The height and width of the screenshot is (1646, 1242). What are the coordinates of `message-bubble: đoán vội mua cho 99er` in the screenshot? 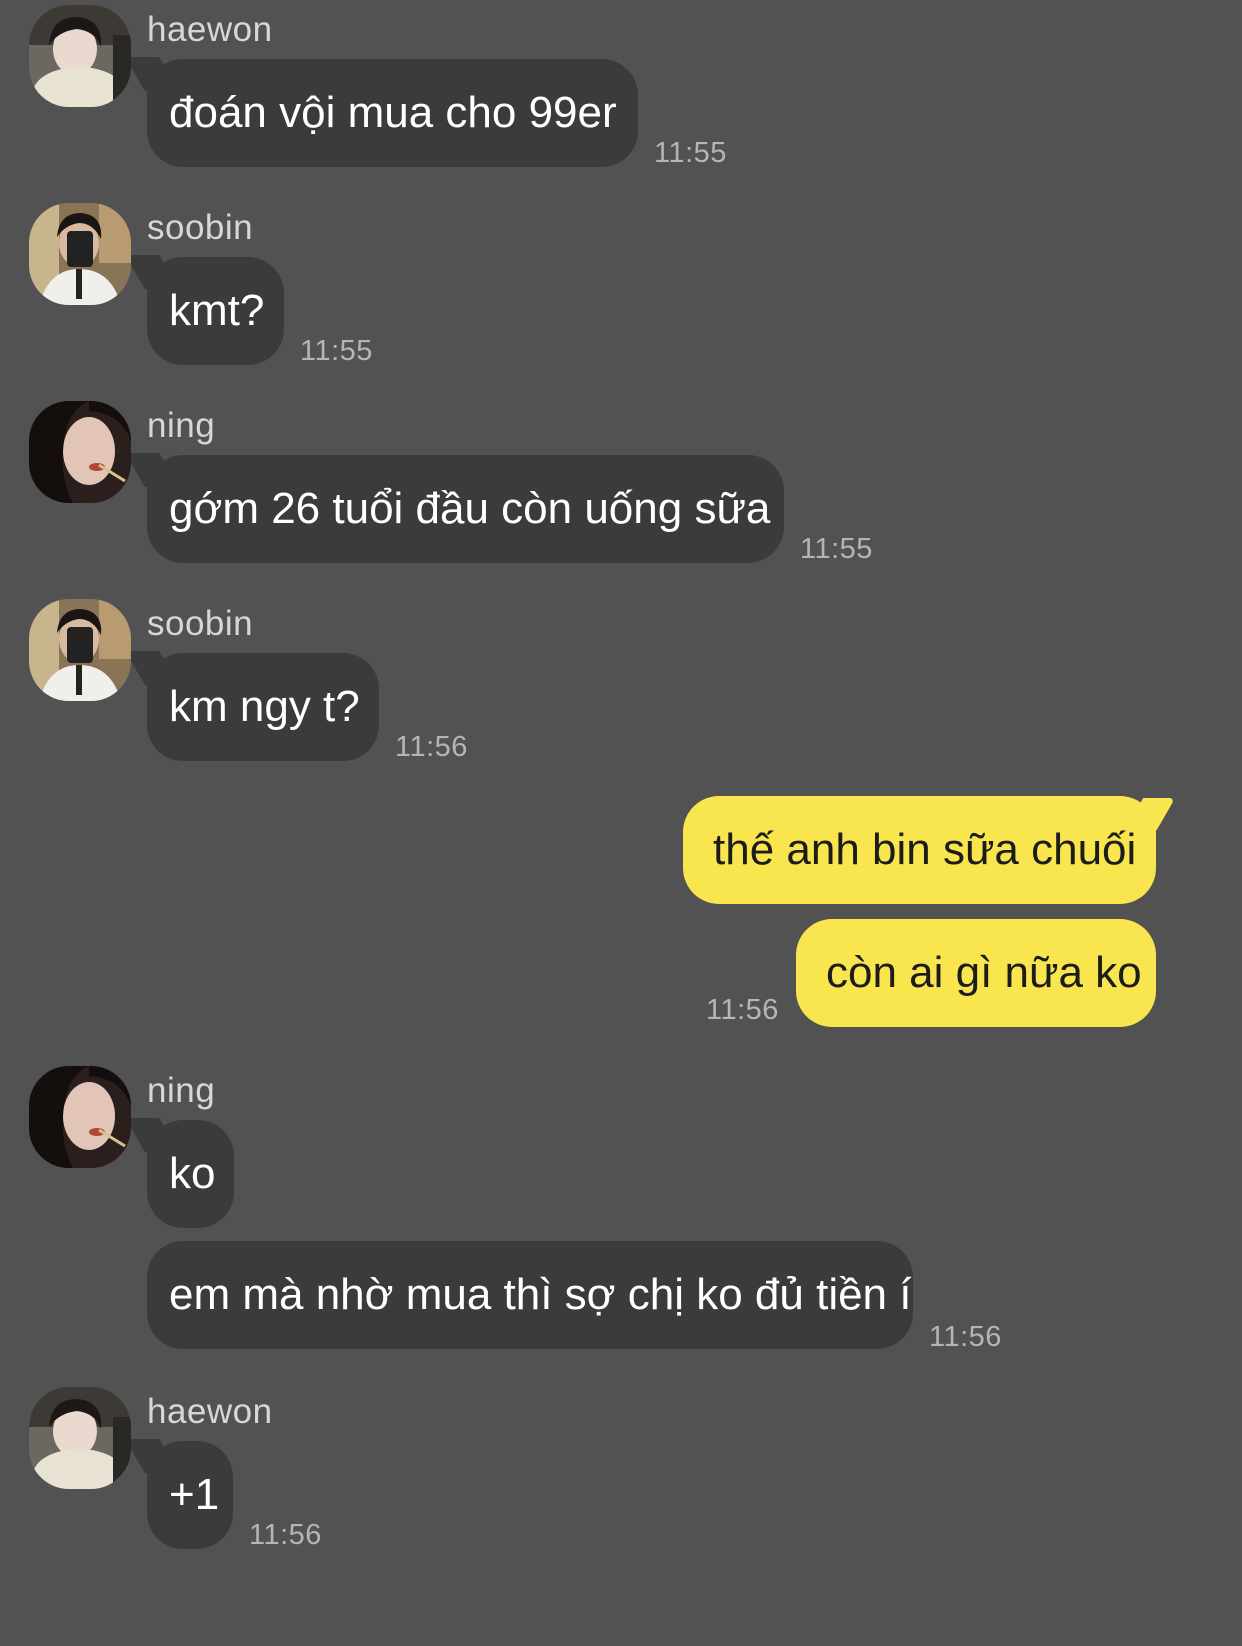 It's located at (392, 113).